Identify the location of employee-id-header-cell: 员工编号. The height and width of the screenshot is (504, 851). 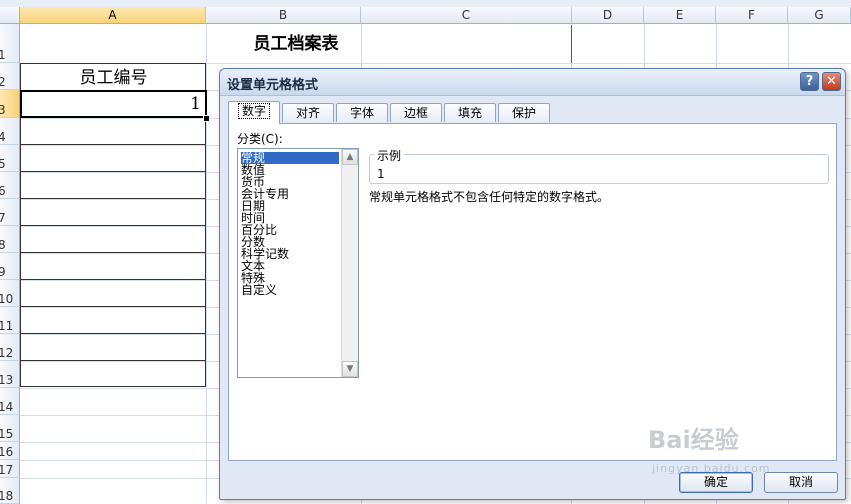
(113, 77).